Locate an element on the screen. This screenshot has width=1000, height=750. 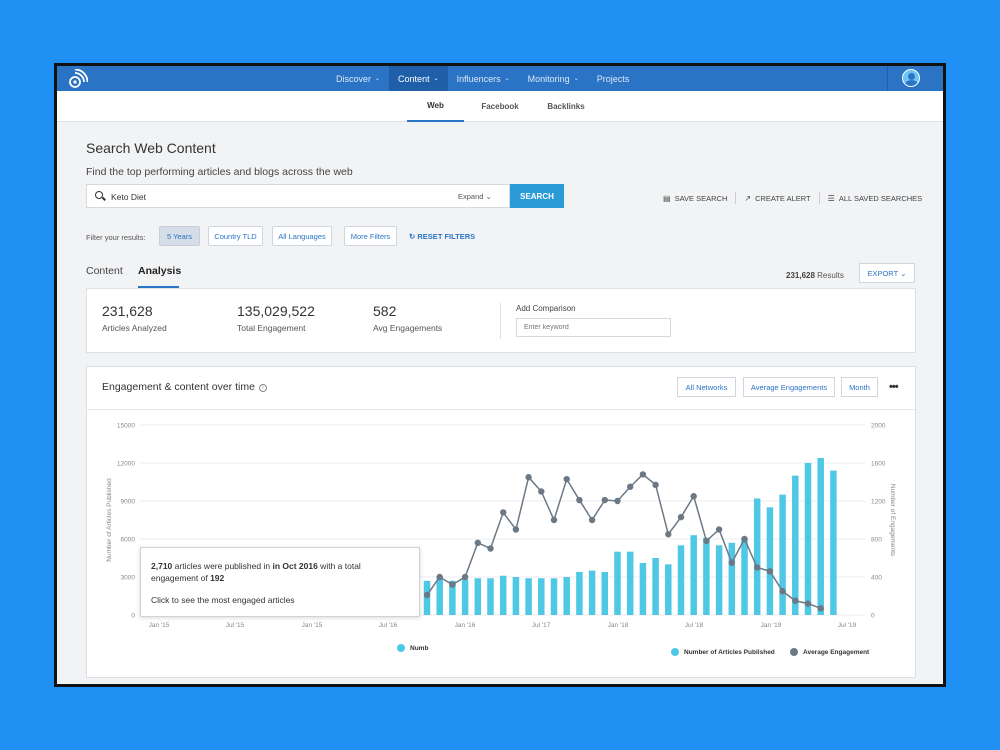
comparison-keyword-input is located at coordinates (593, 327).